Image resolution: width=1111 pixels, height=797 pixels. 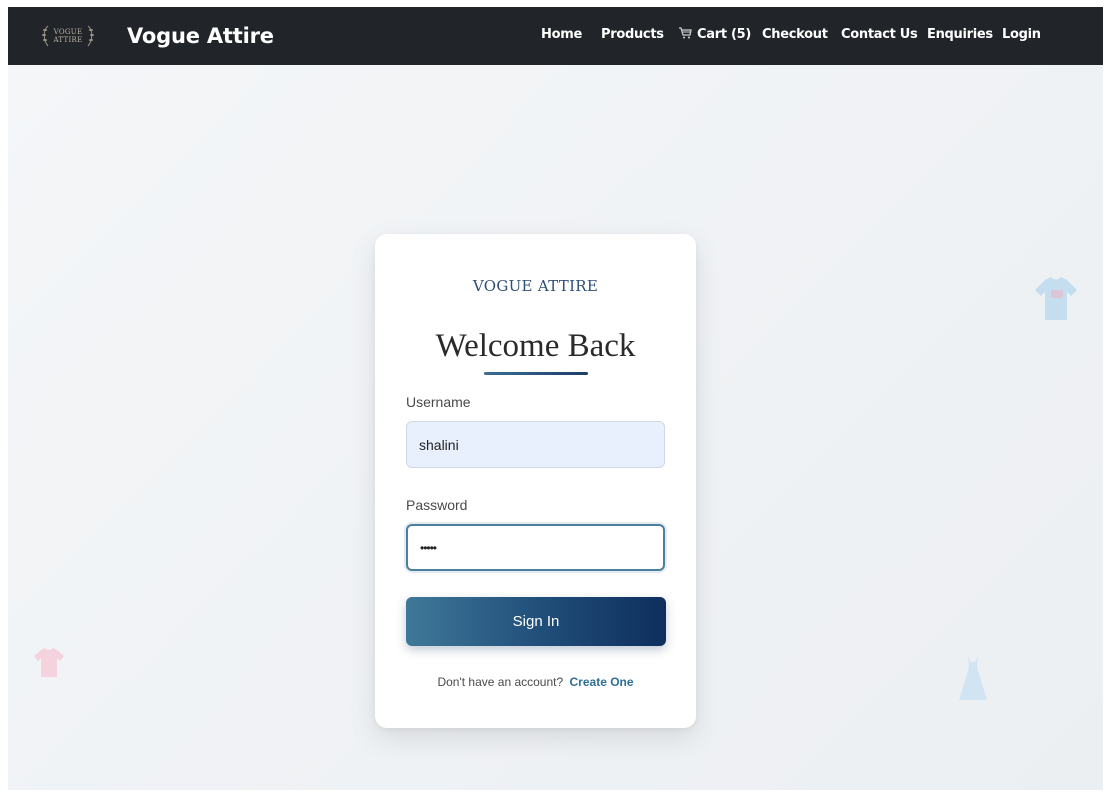 What do you see at coordinates (561, 34) in the screenshot?
I see `nav-home: Home` at bounding box center [561, 34].